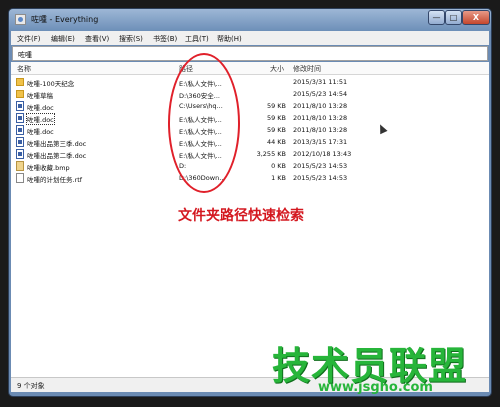  Describe the element at coordinates (25, 55) in the screenshot. I see `search-input-value: 咗喠` at that location.